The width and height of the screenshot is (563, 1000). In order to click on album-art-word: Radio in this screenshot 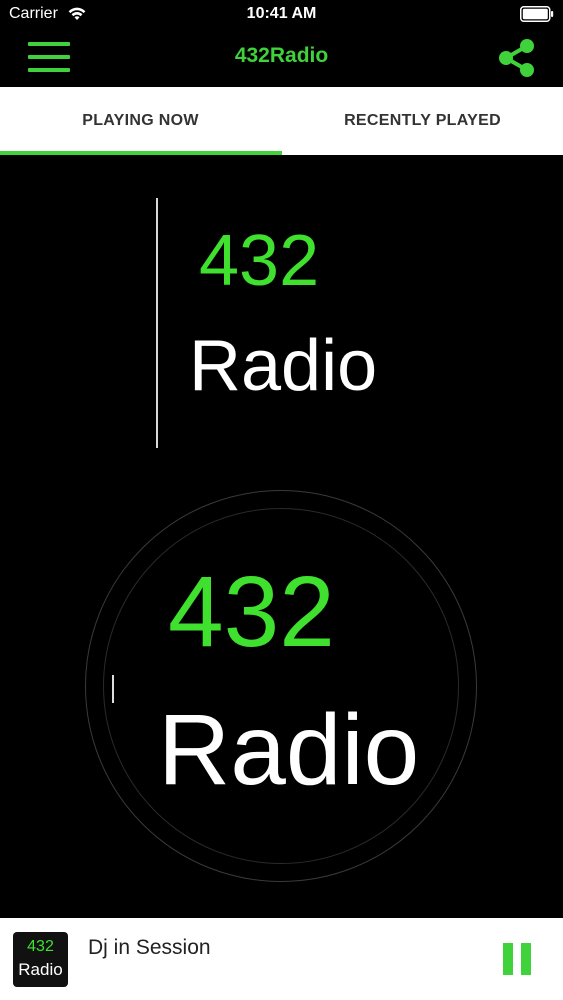, I will do `click(289, 750)`.